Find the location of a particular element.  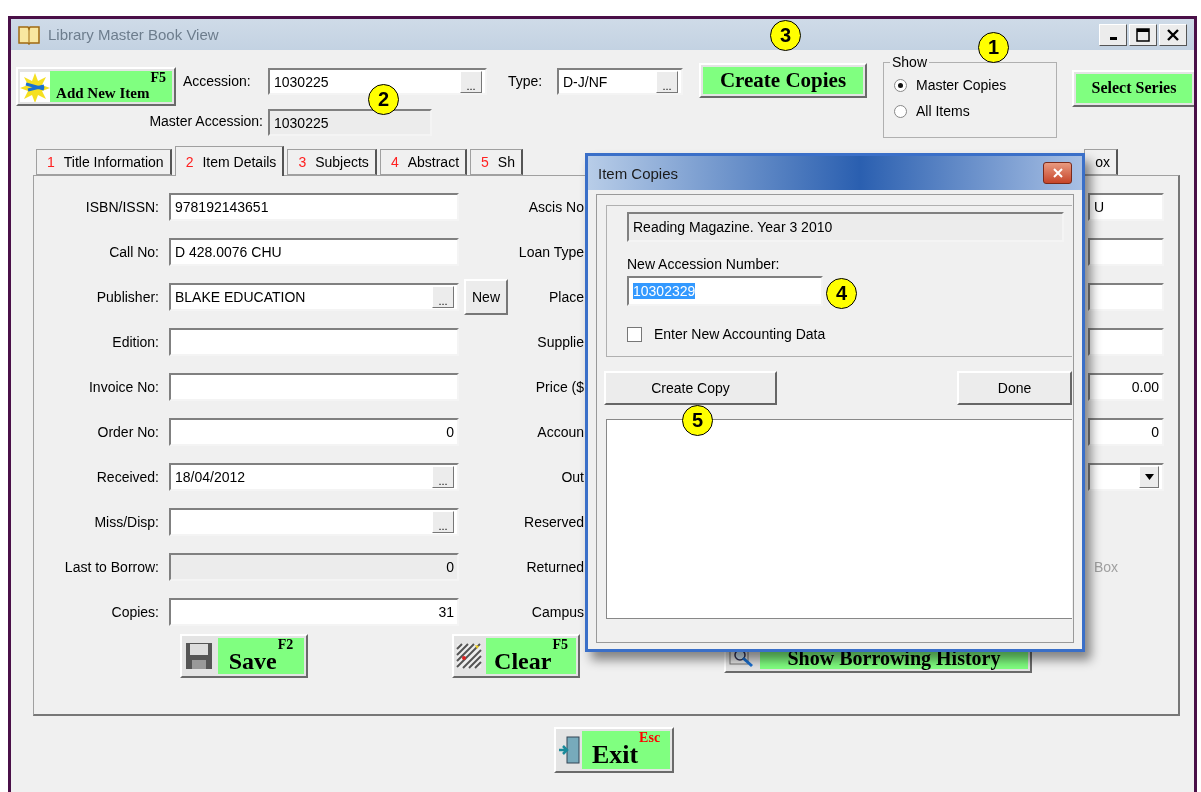

eraser-pattern-icon is located at coordinates (469, 656).